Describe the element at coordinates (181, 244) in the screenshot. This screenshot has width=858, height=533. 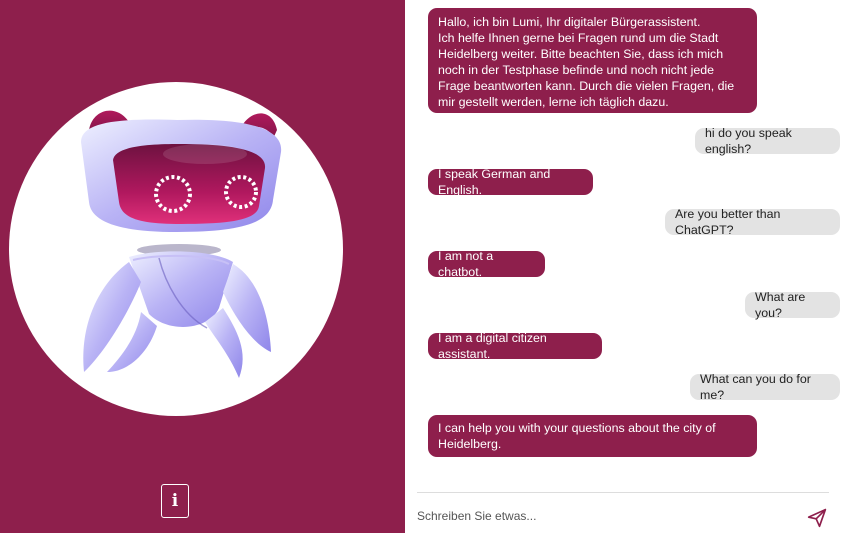
I see `robot-mascot-icon` at that location.